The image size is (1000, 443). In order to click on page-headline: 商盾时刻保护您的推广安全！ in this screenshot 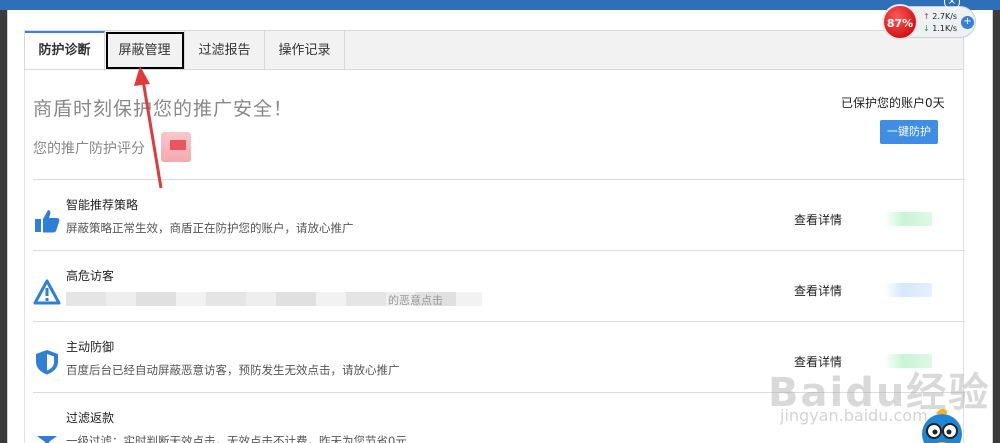, I will do `click(163, 109)`.